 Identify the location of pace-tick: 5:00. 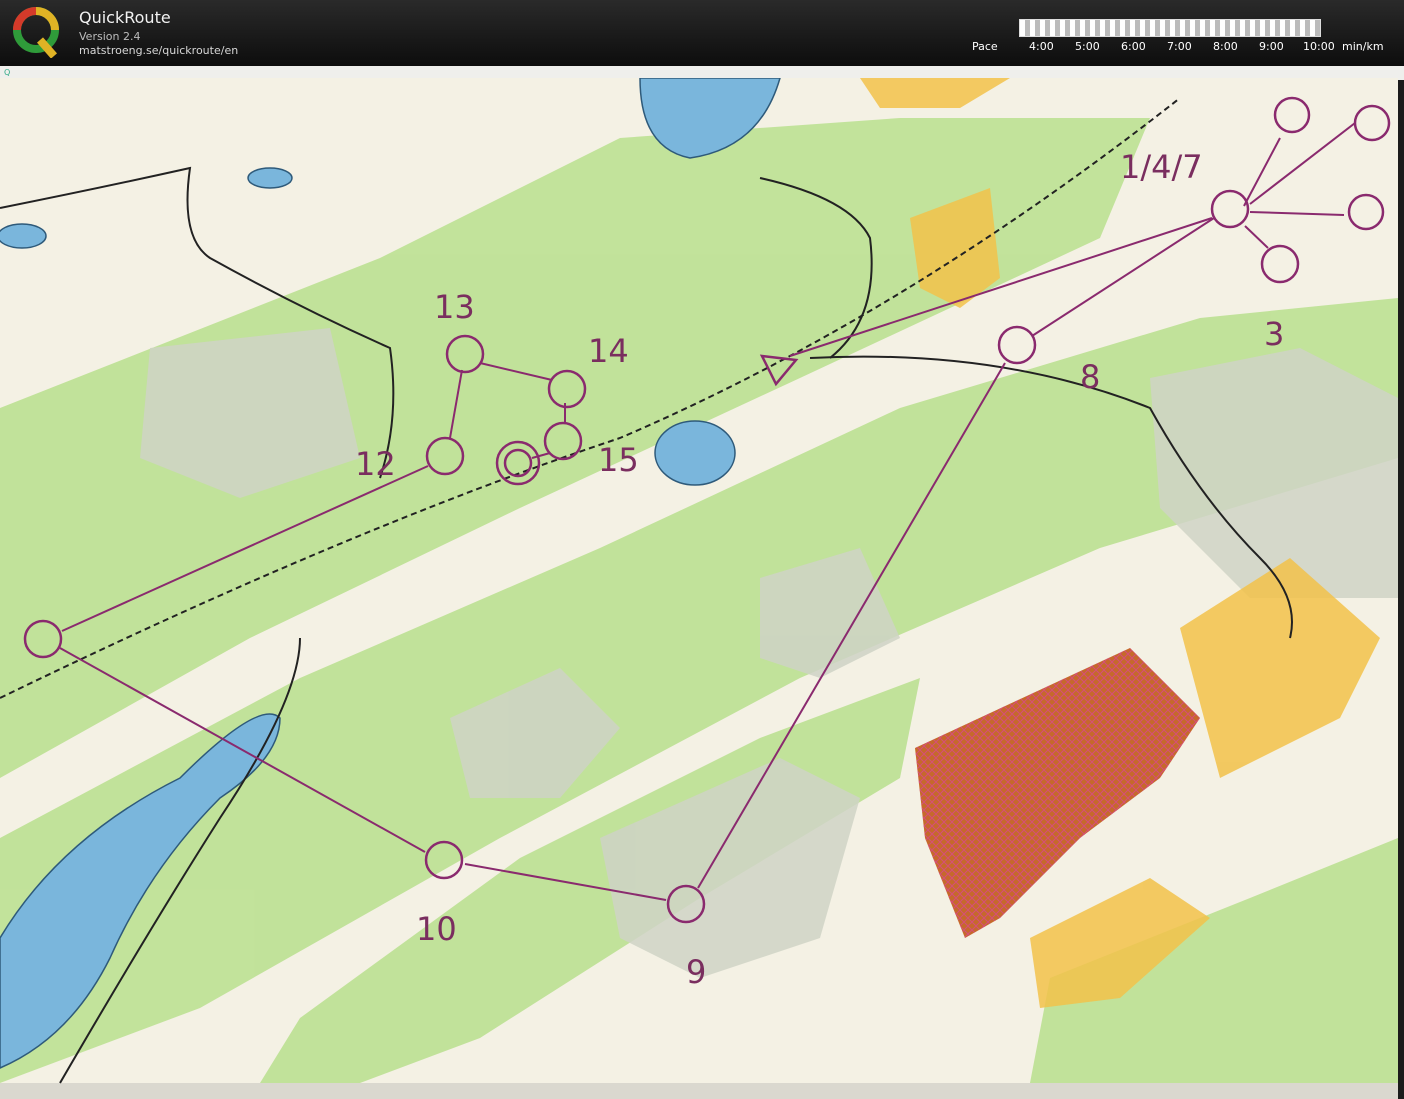
(1087, 46).